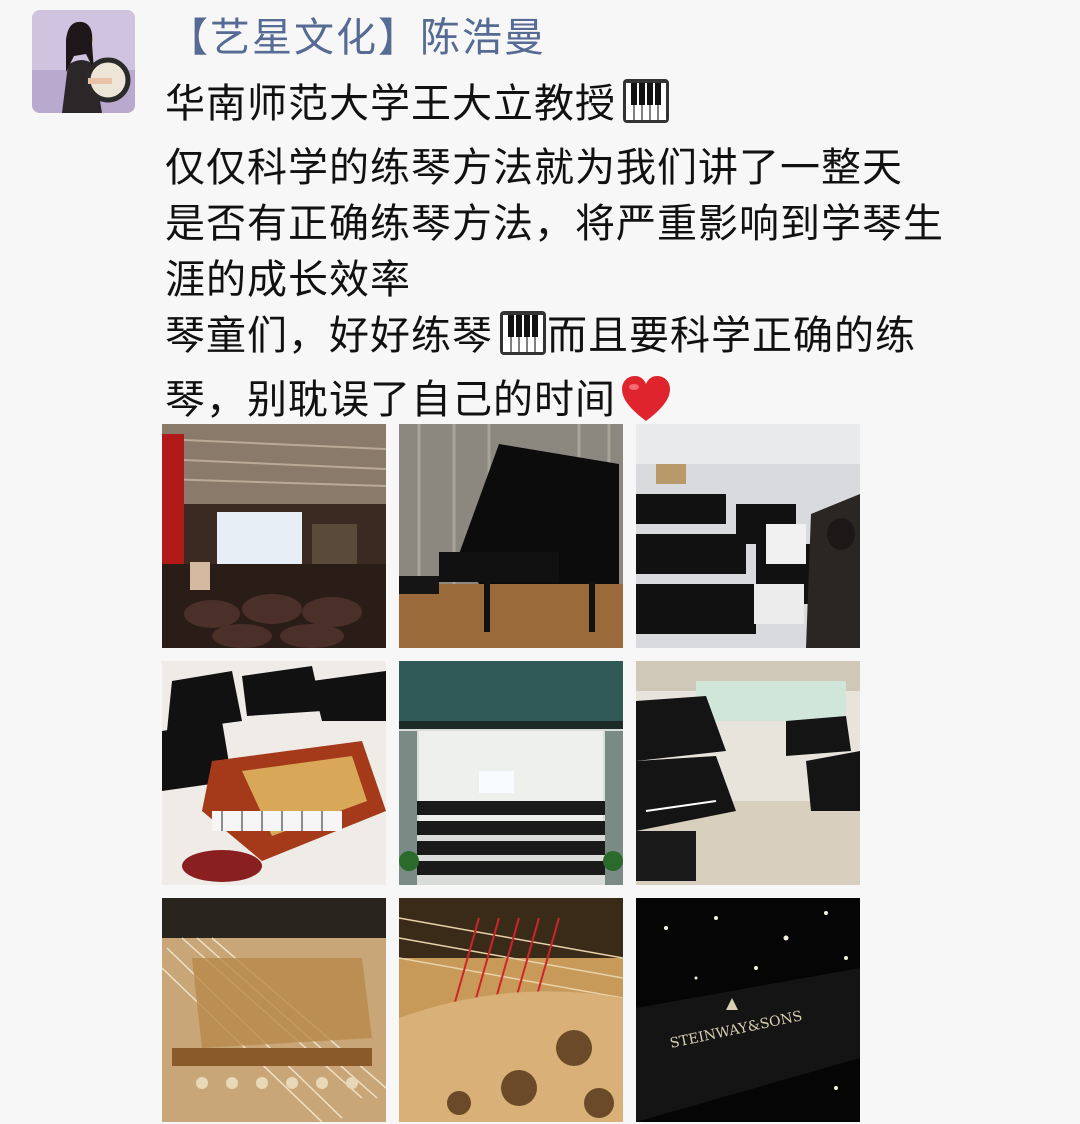 The width and height of the screenshot is (1080, 1124). Describe the element at coordinates (83, 61) in the screenshot. I see `avatar` at that location.